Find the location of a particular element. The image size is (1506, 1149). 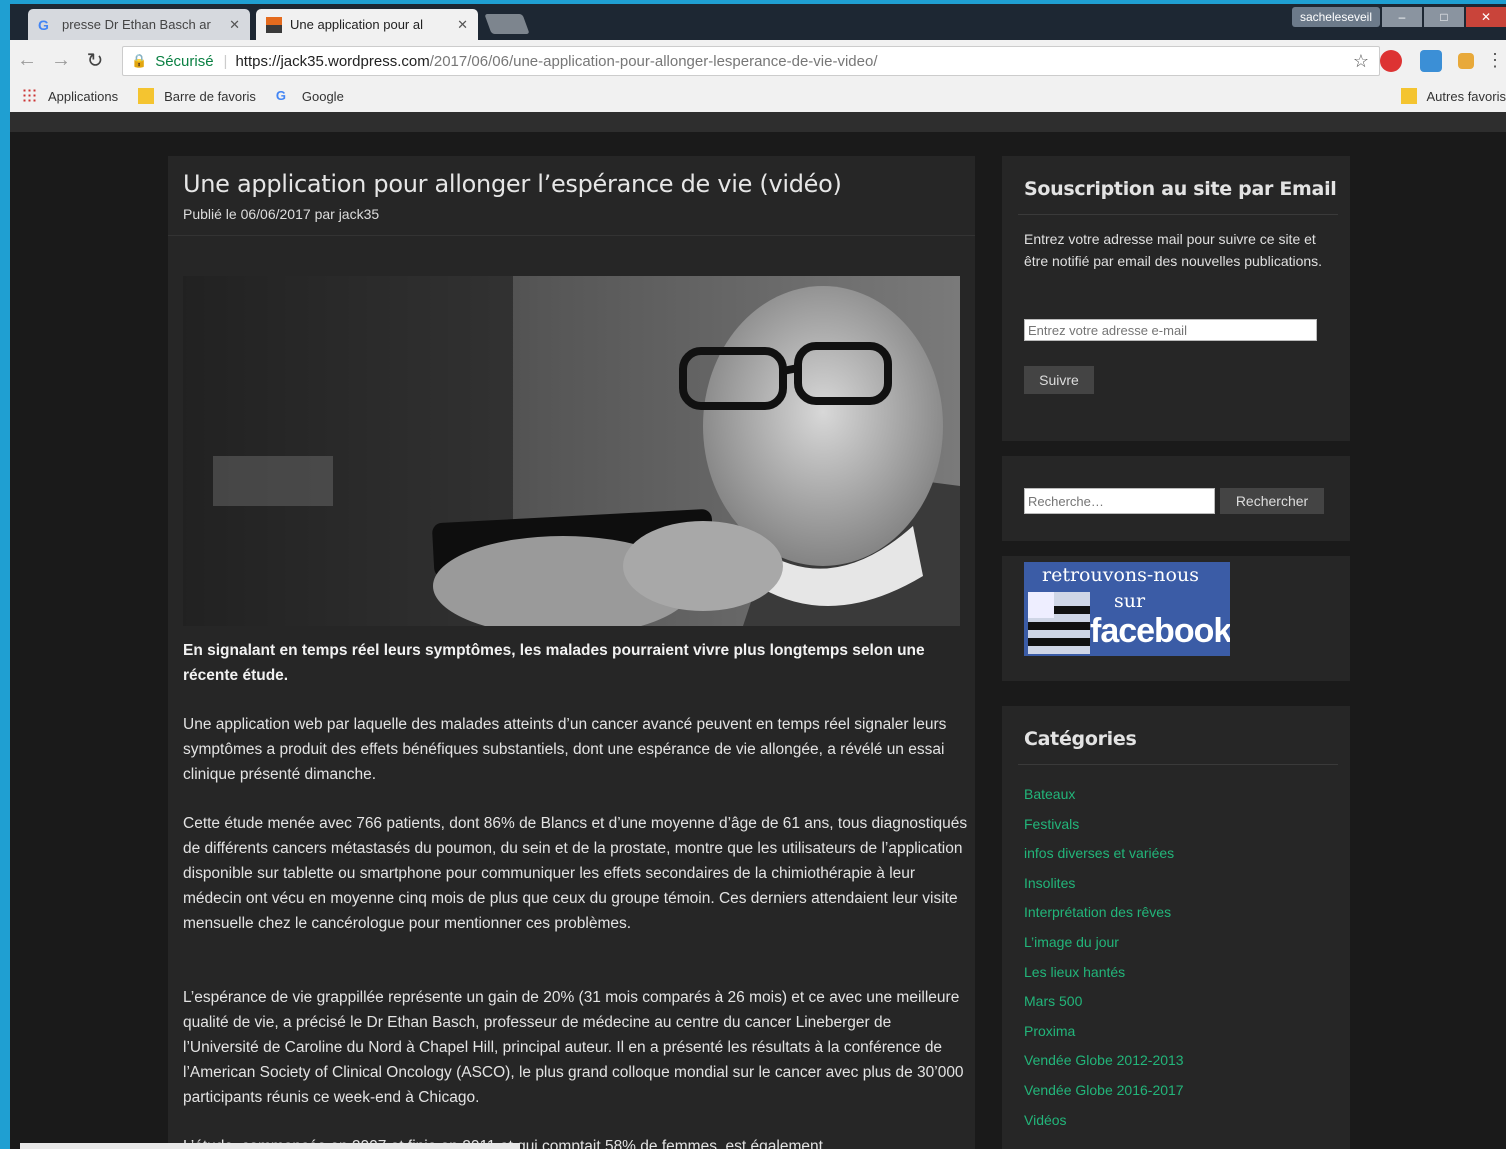

extension-adblock-icon is located at coordinates (1391, 61).